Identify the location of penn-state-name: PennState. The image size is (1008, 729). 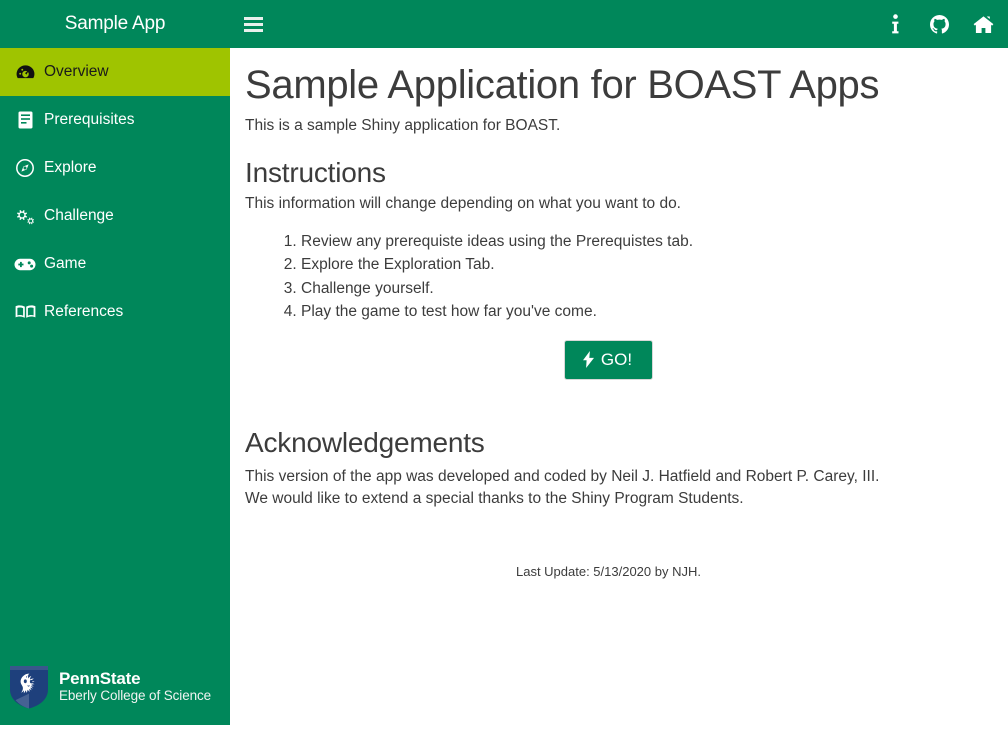
(100, 678).